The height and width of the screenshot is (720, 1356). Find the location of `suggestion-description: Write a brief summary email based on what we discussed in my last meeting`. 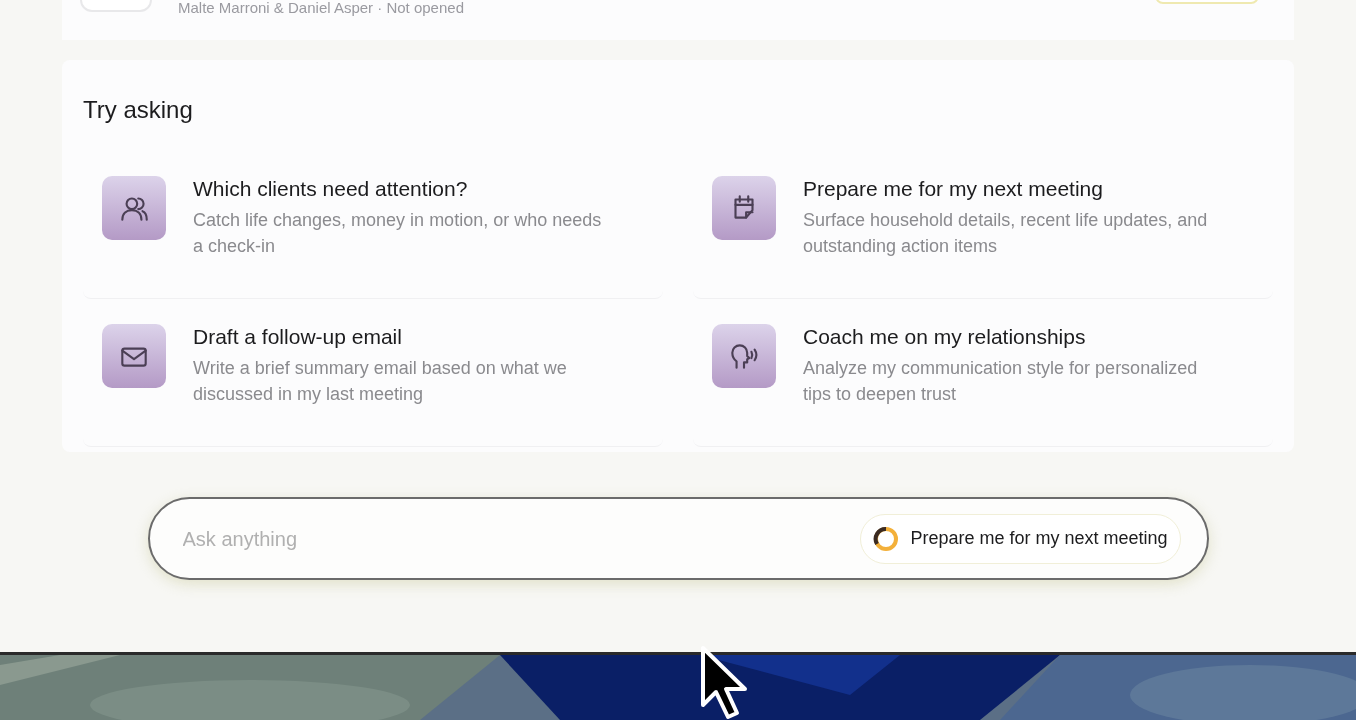

suggestion-description: Write a brief summary email based on what we discussed in my last meeting is located at coordinates (380, 381).